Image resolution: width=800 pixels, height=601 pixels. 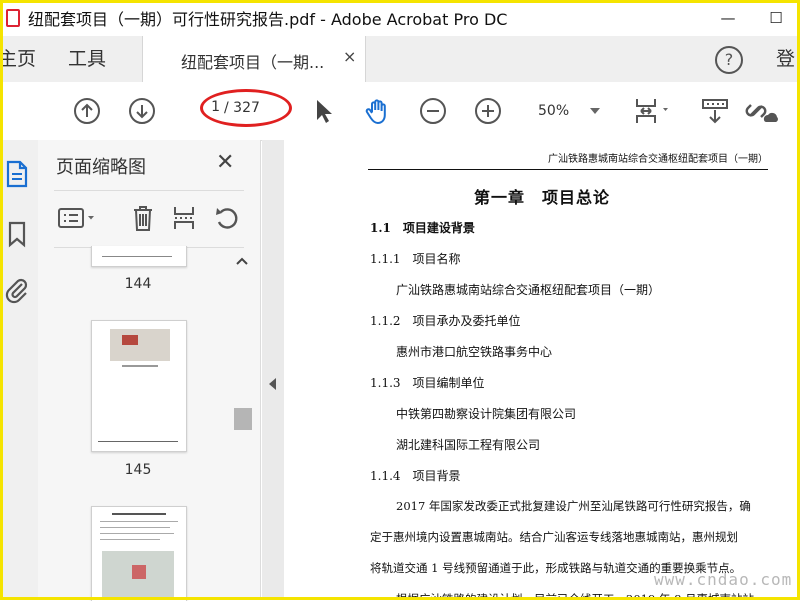 What do you see at coordinates (98, 59) in the screenshot?
I see `tab-tools: 工具` at bounding box center [98, 59].